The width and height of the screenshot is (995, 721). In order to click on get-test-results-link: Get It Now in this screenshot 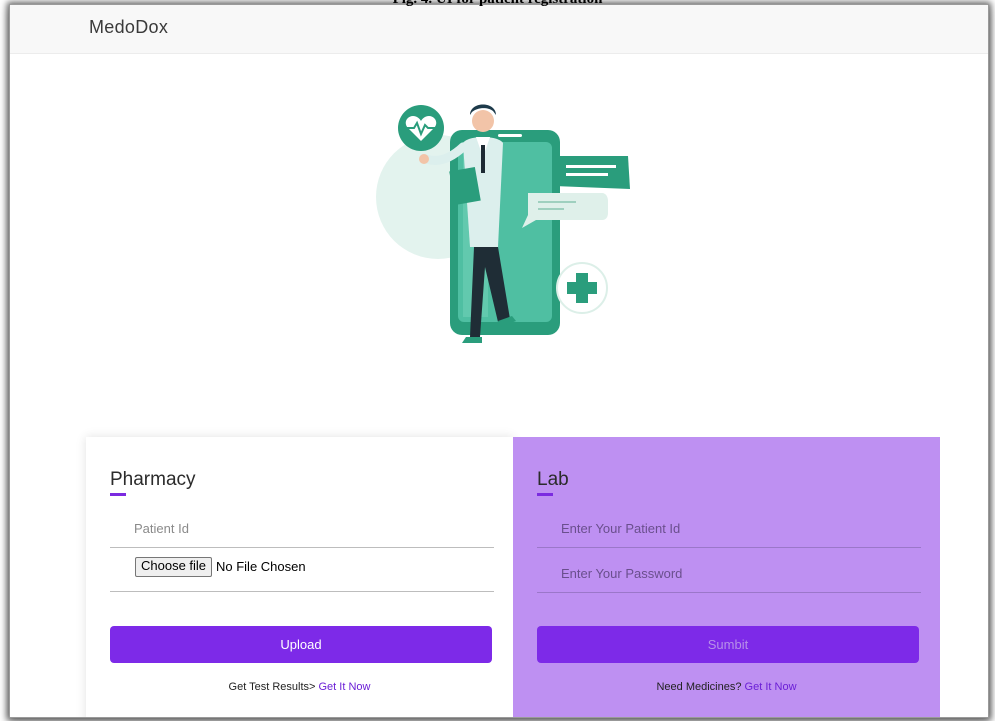, I will do `click(345, 687)`.